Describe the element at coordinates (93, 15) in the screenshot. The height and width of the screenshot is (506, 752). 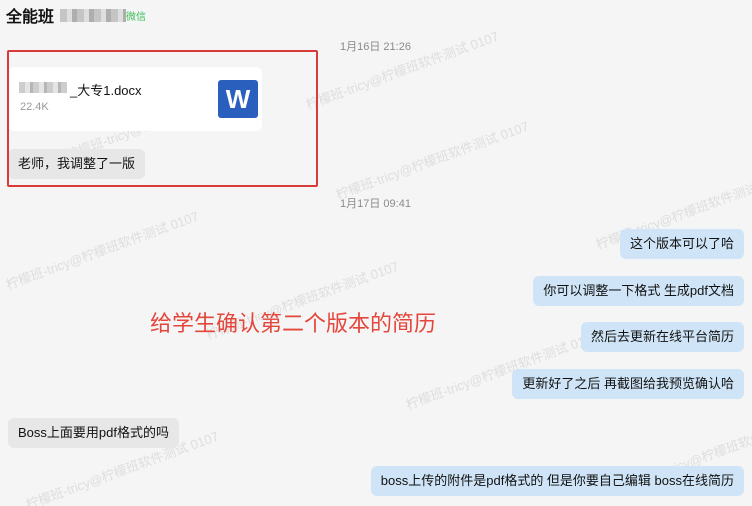
I see `redacted-name` at that location.